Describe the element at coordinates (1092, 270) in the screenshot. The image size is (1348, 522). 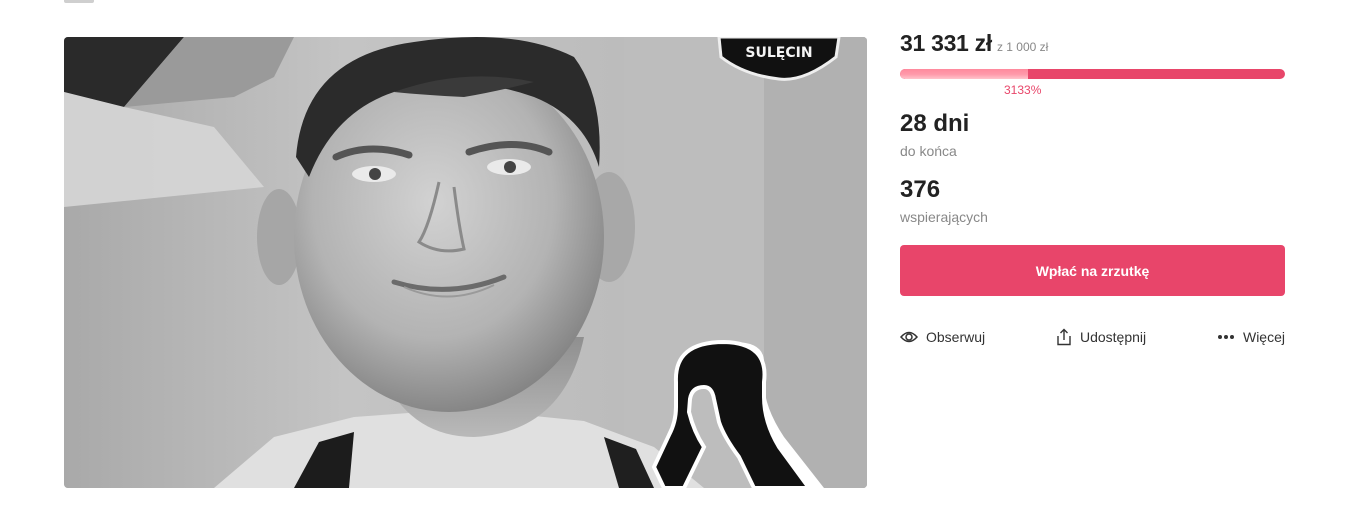
I see `donate-button: Wpłać na zrzutkę` at that location.